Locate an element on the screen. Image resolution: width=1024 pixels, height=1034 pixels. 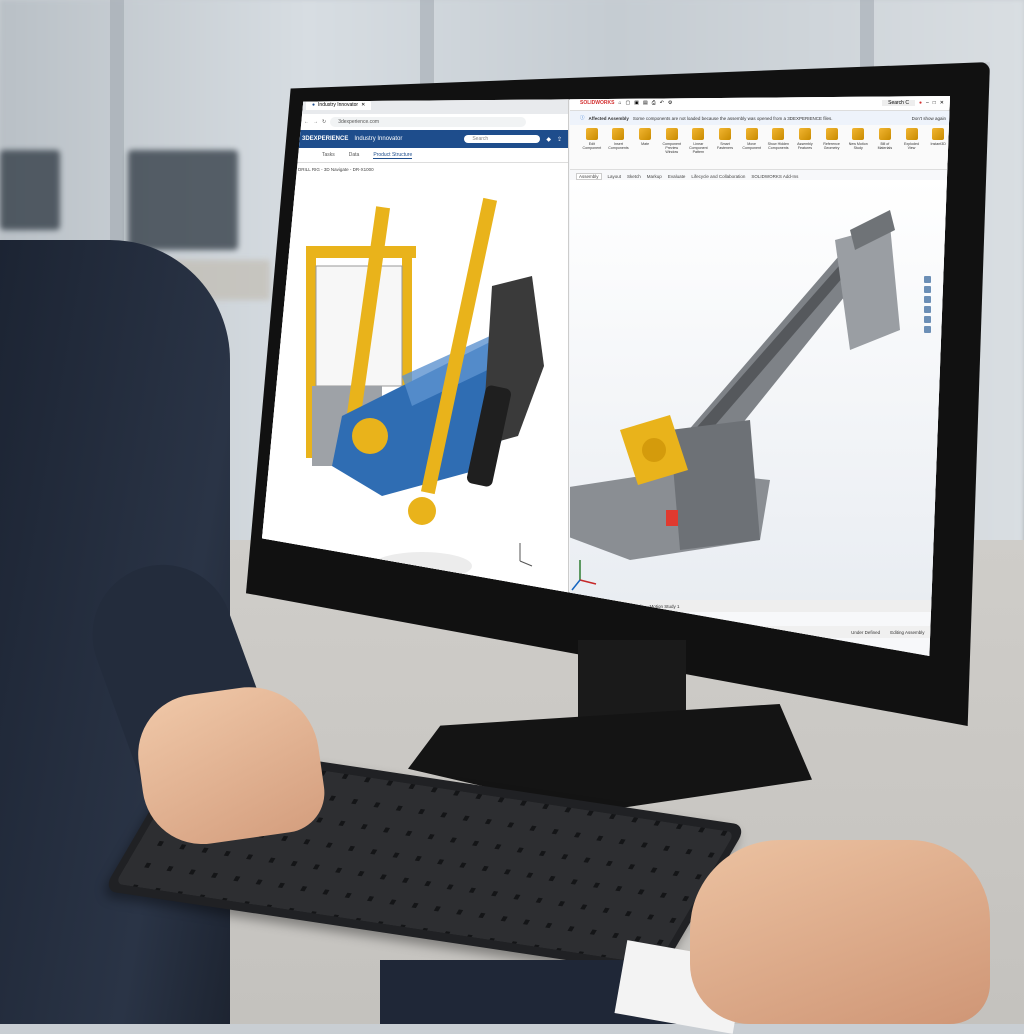
tab-assembly: Assembly is located at coordinates (589, 176).